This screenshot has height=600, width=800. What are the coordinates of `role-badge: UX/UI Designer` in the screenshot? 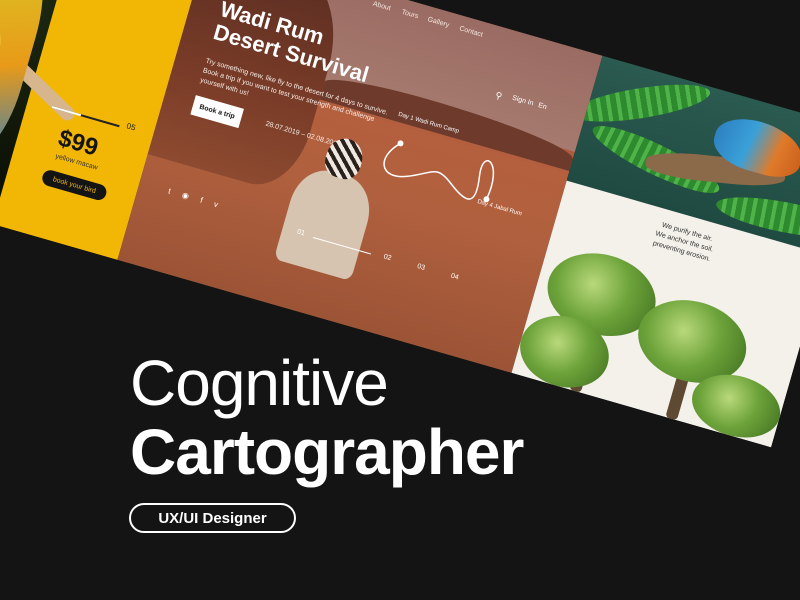 It's located at (212, 518).